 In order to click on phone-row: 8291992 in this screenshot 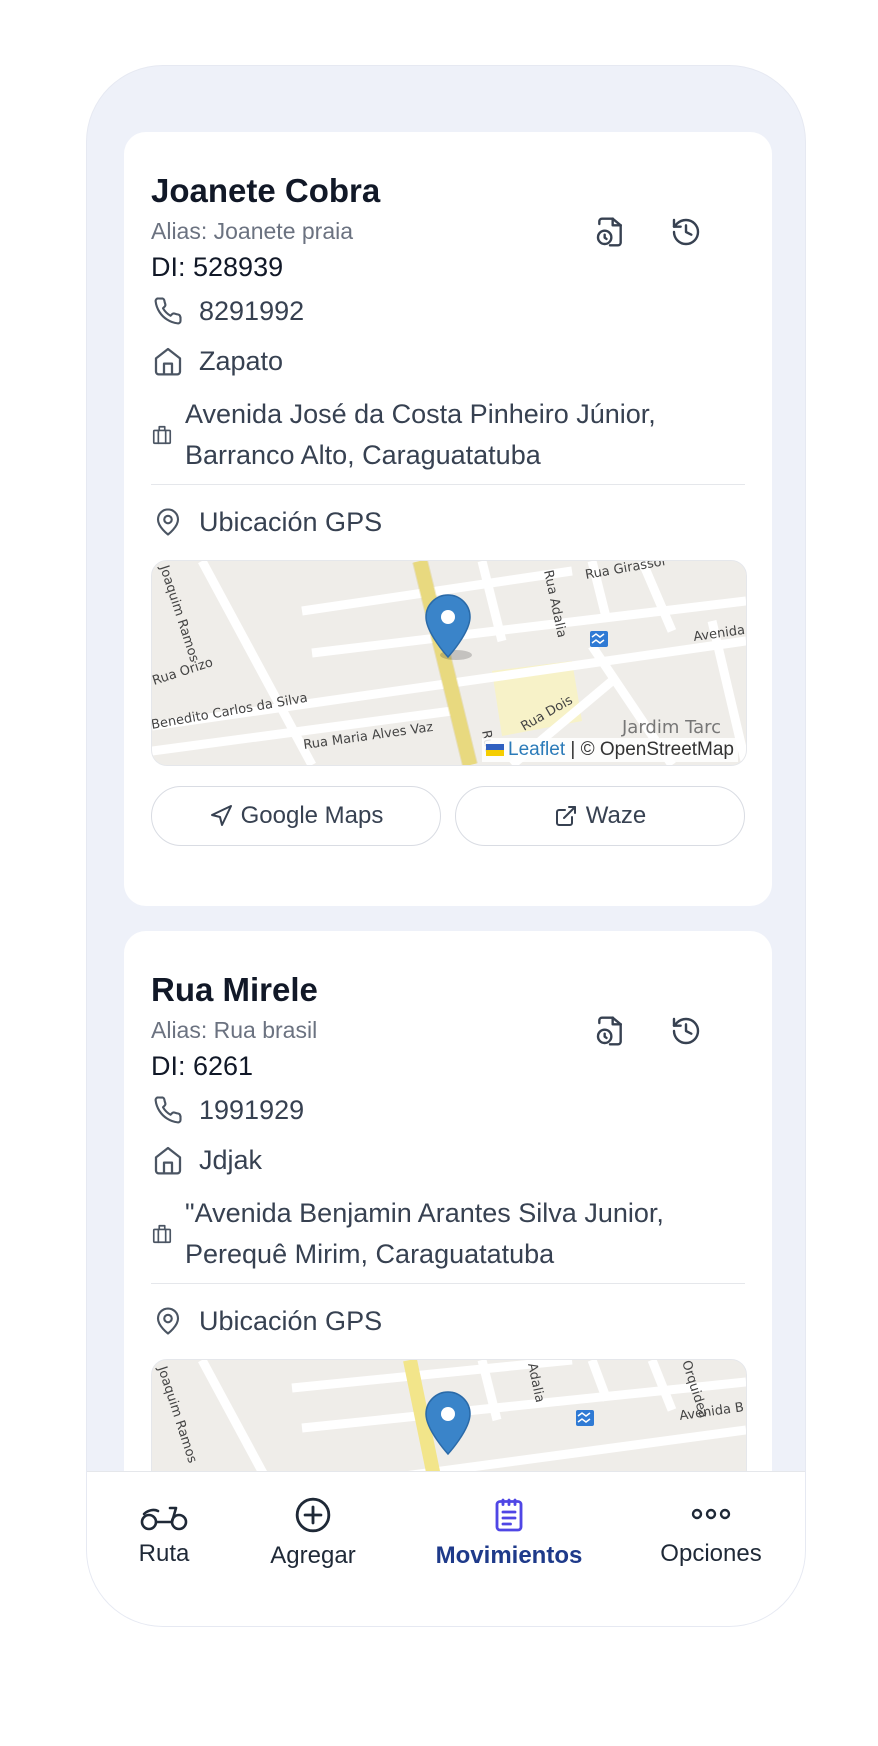, I will do `click(227, 311)`.